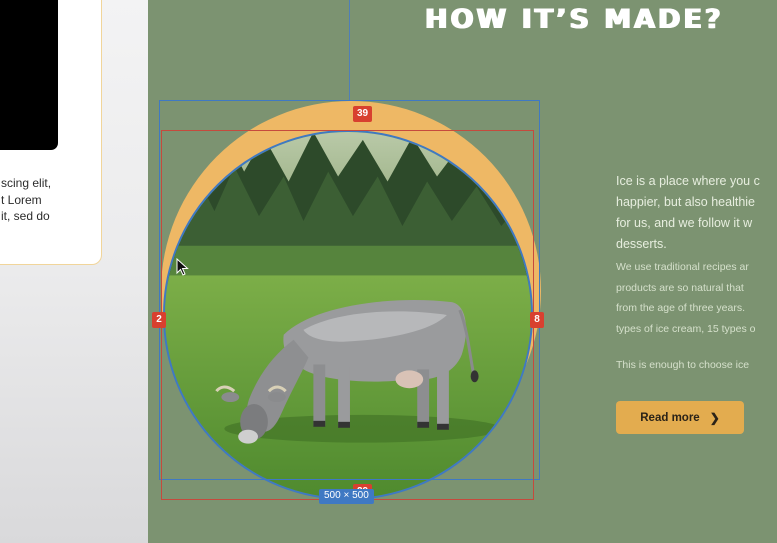 This screenshot has width=777, height=543. I want to click on section-heading: HOW IT’S MADE?, so click(574, 19).